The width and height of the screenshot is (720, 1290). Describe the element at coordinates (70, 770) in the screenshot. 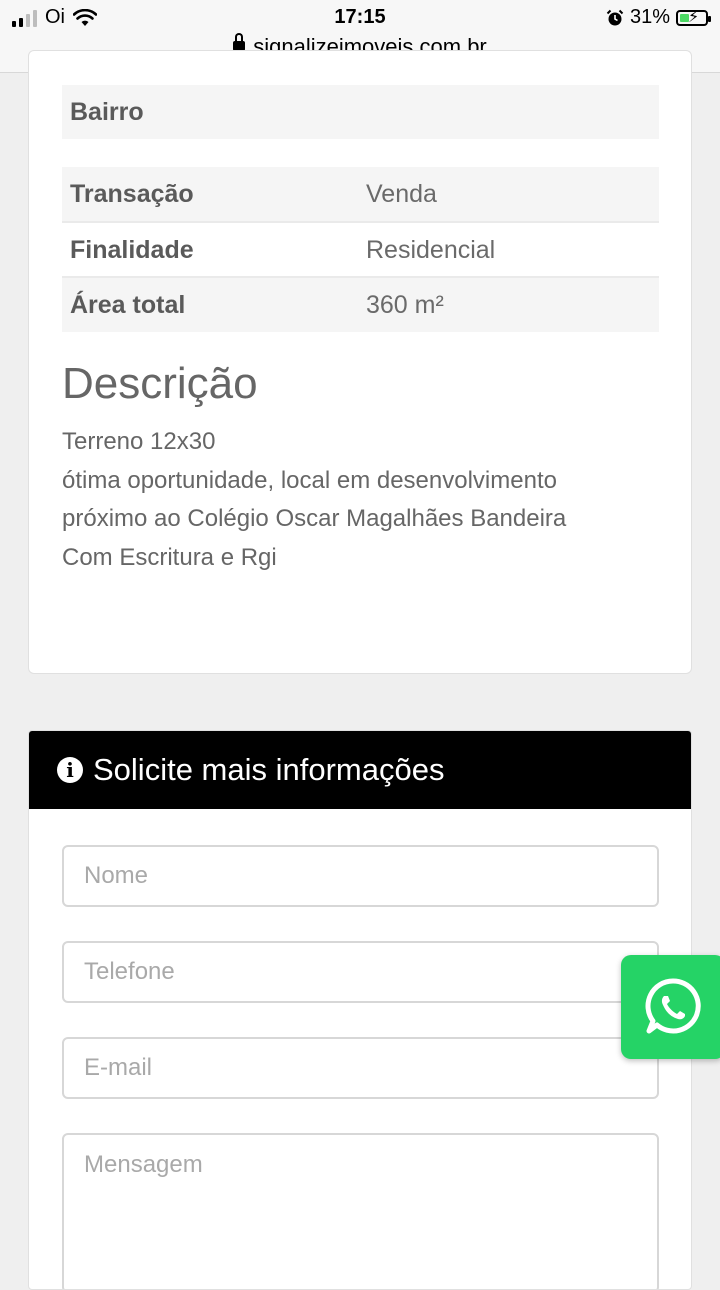

I see `info-icon: i` at that location.